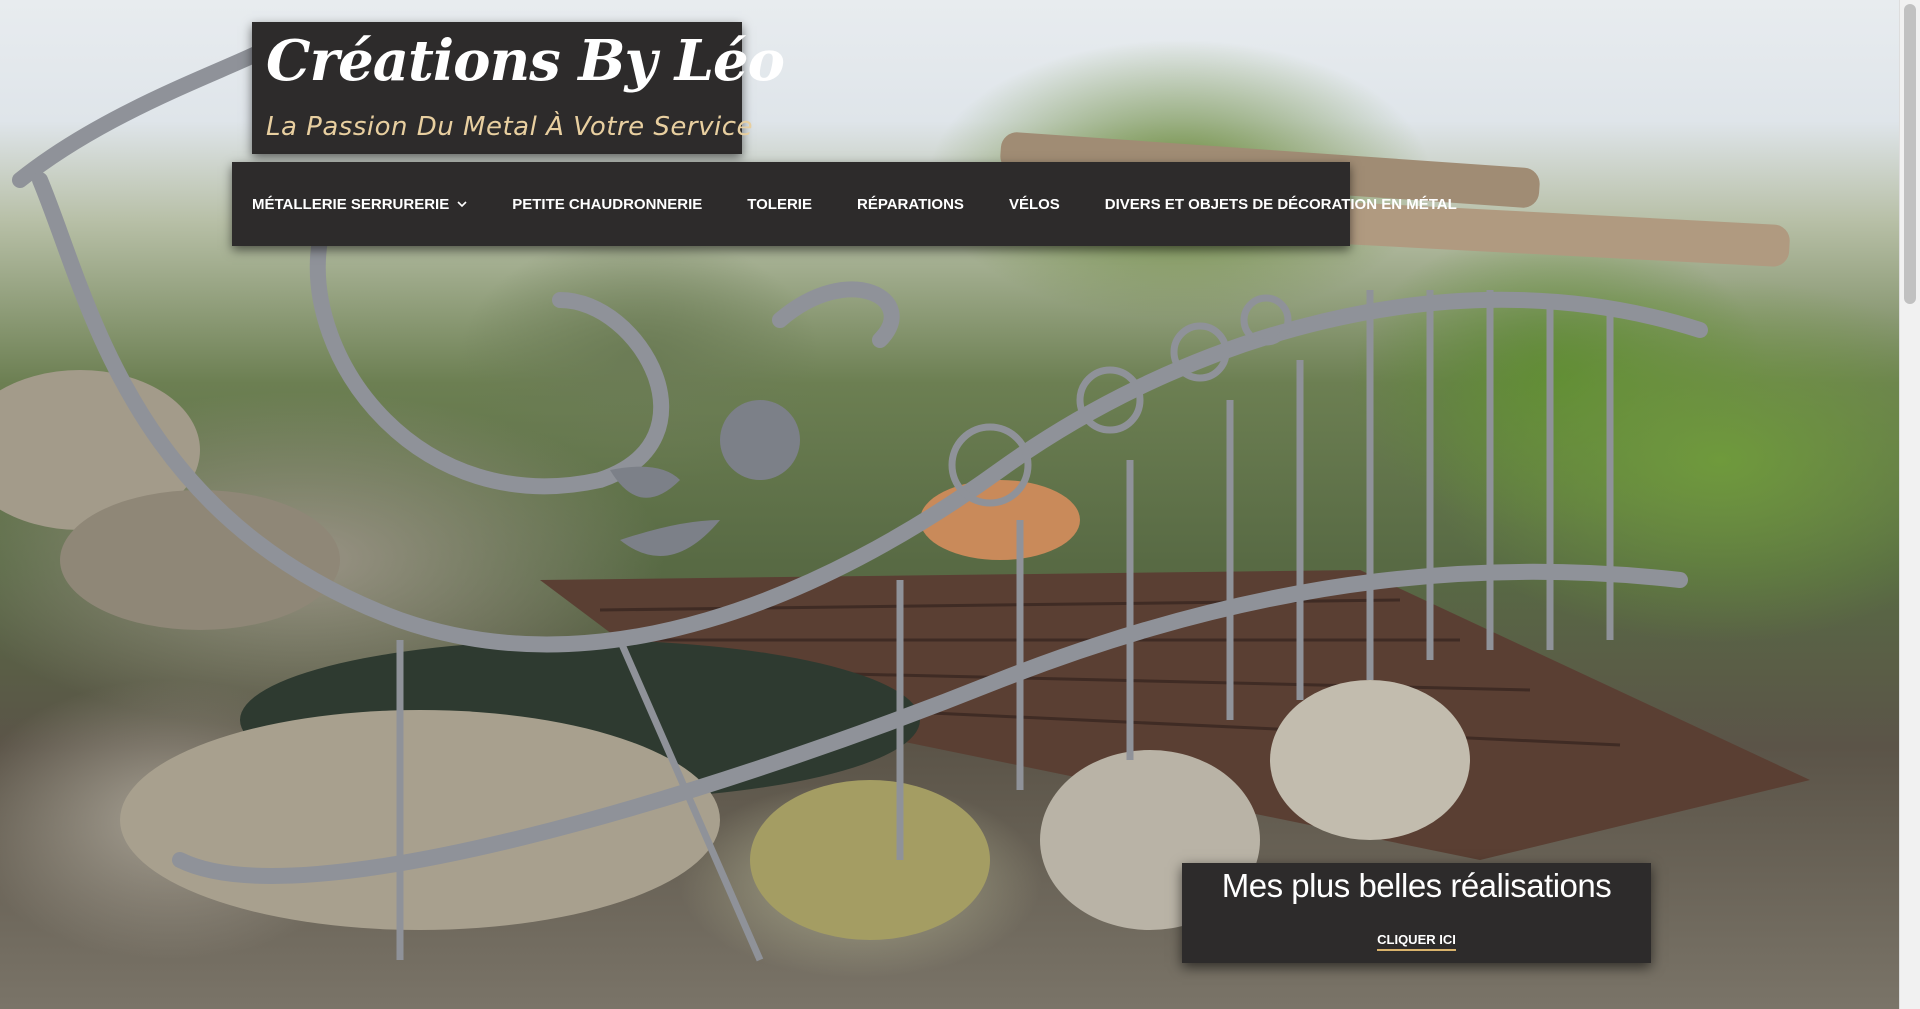  What do you see at coordinates (1416, 885) in the screenshot?
I see `featured-works-title: Mes plus belles réalisations` at bounding box center [1416, 885].